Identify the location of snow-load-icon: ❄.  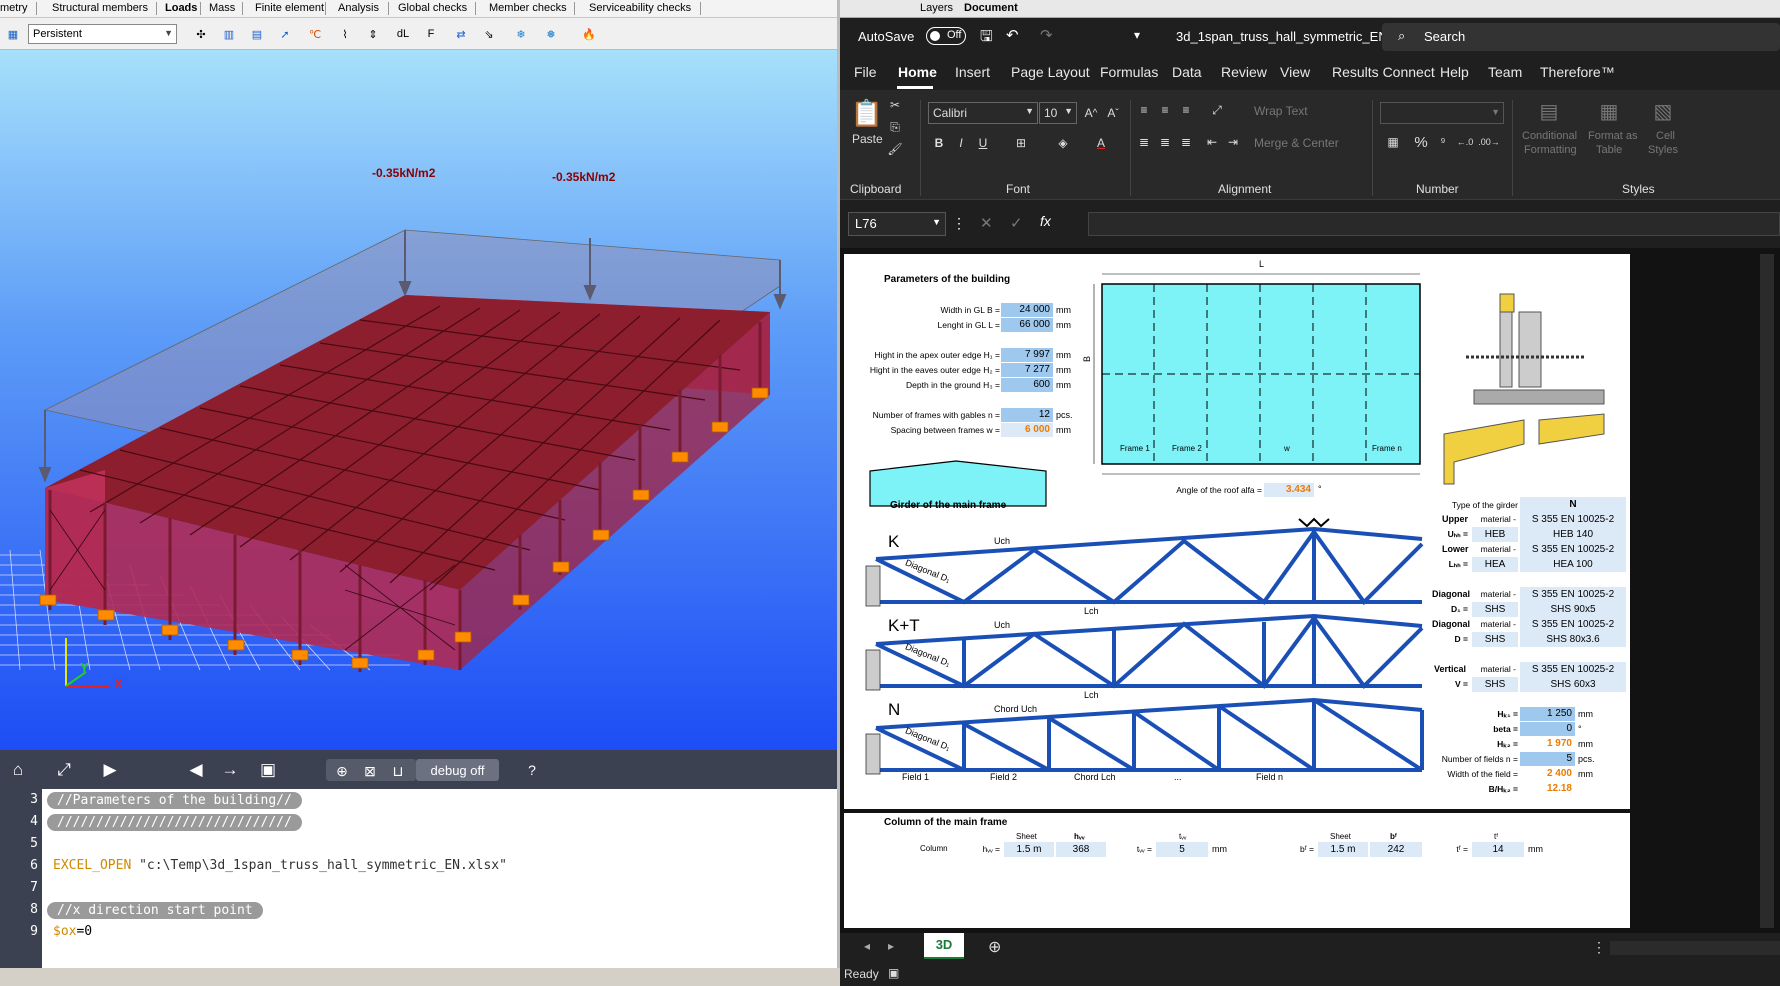
(521, 34).